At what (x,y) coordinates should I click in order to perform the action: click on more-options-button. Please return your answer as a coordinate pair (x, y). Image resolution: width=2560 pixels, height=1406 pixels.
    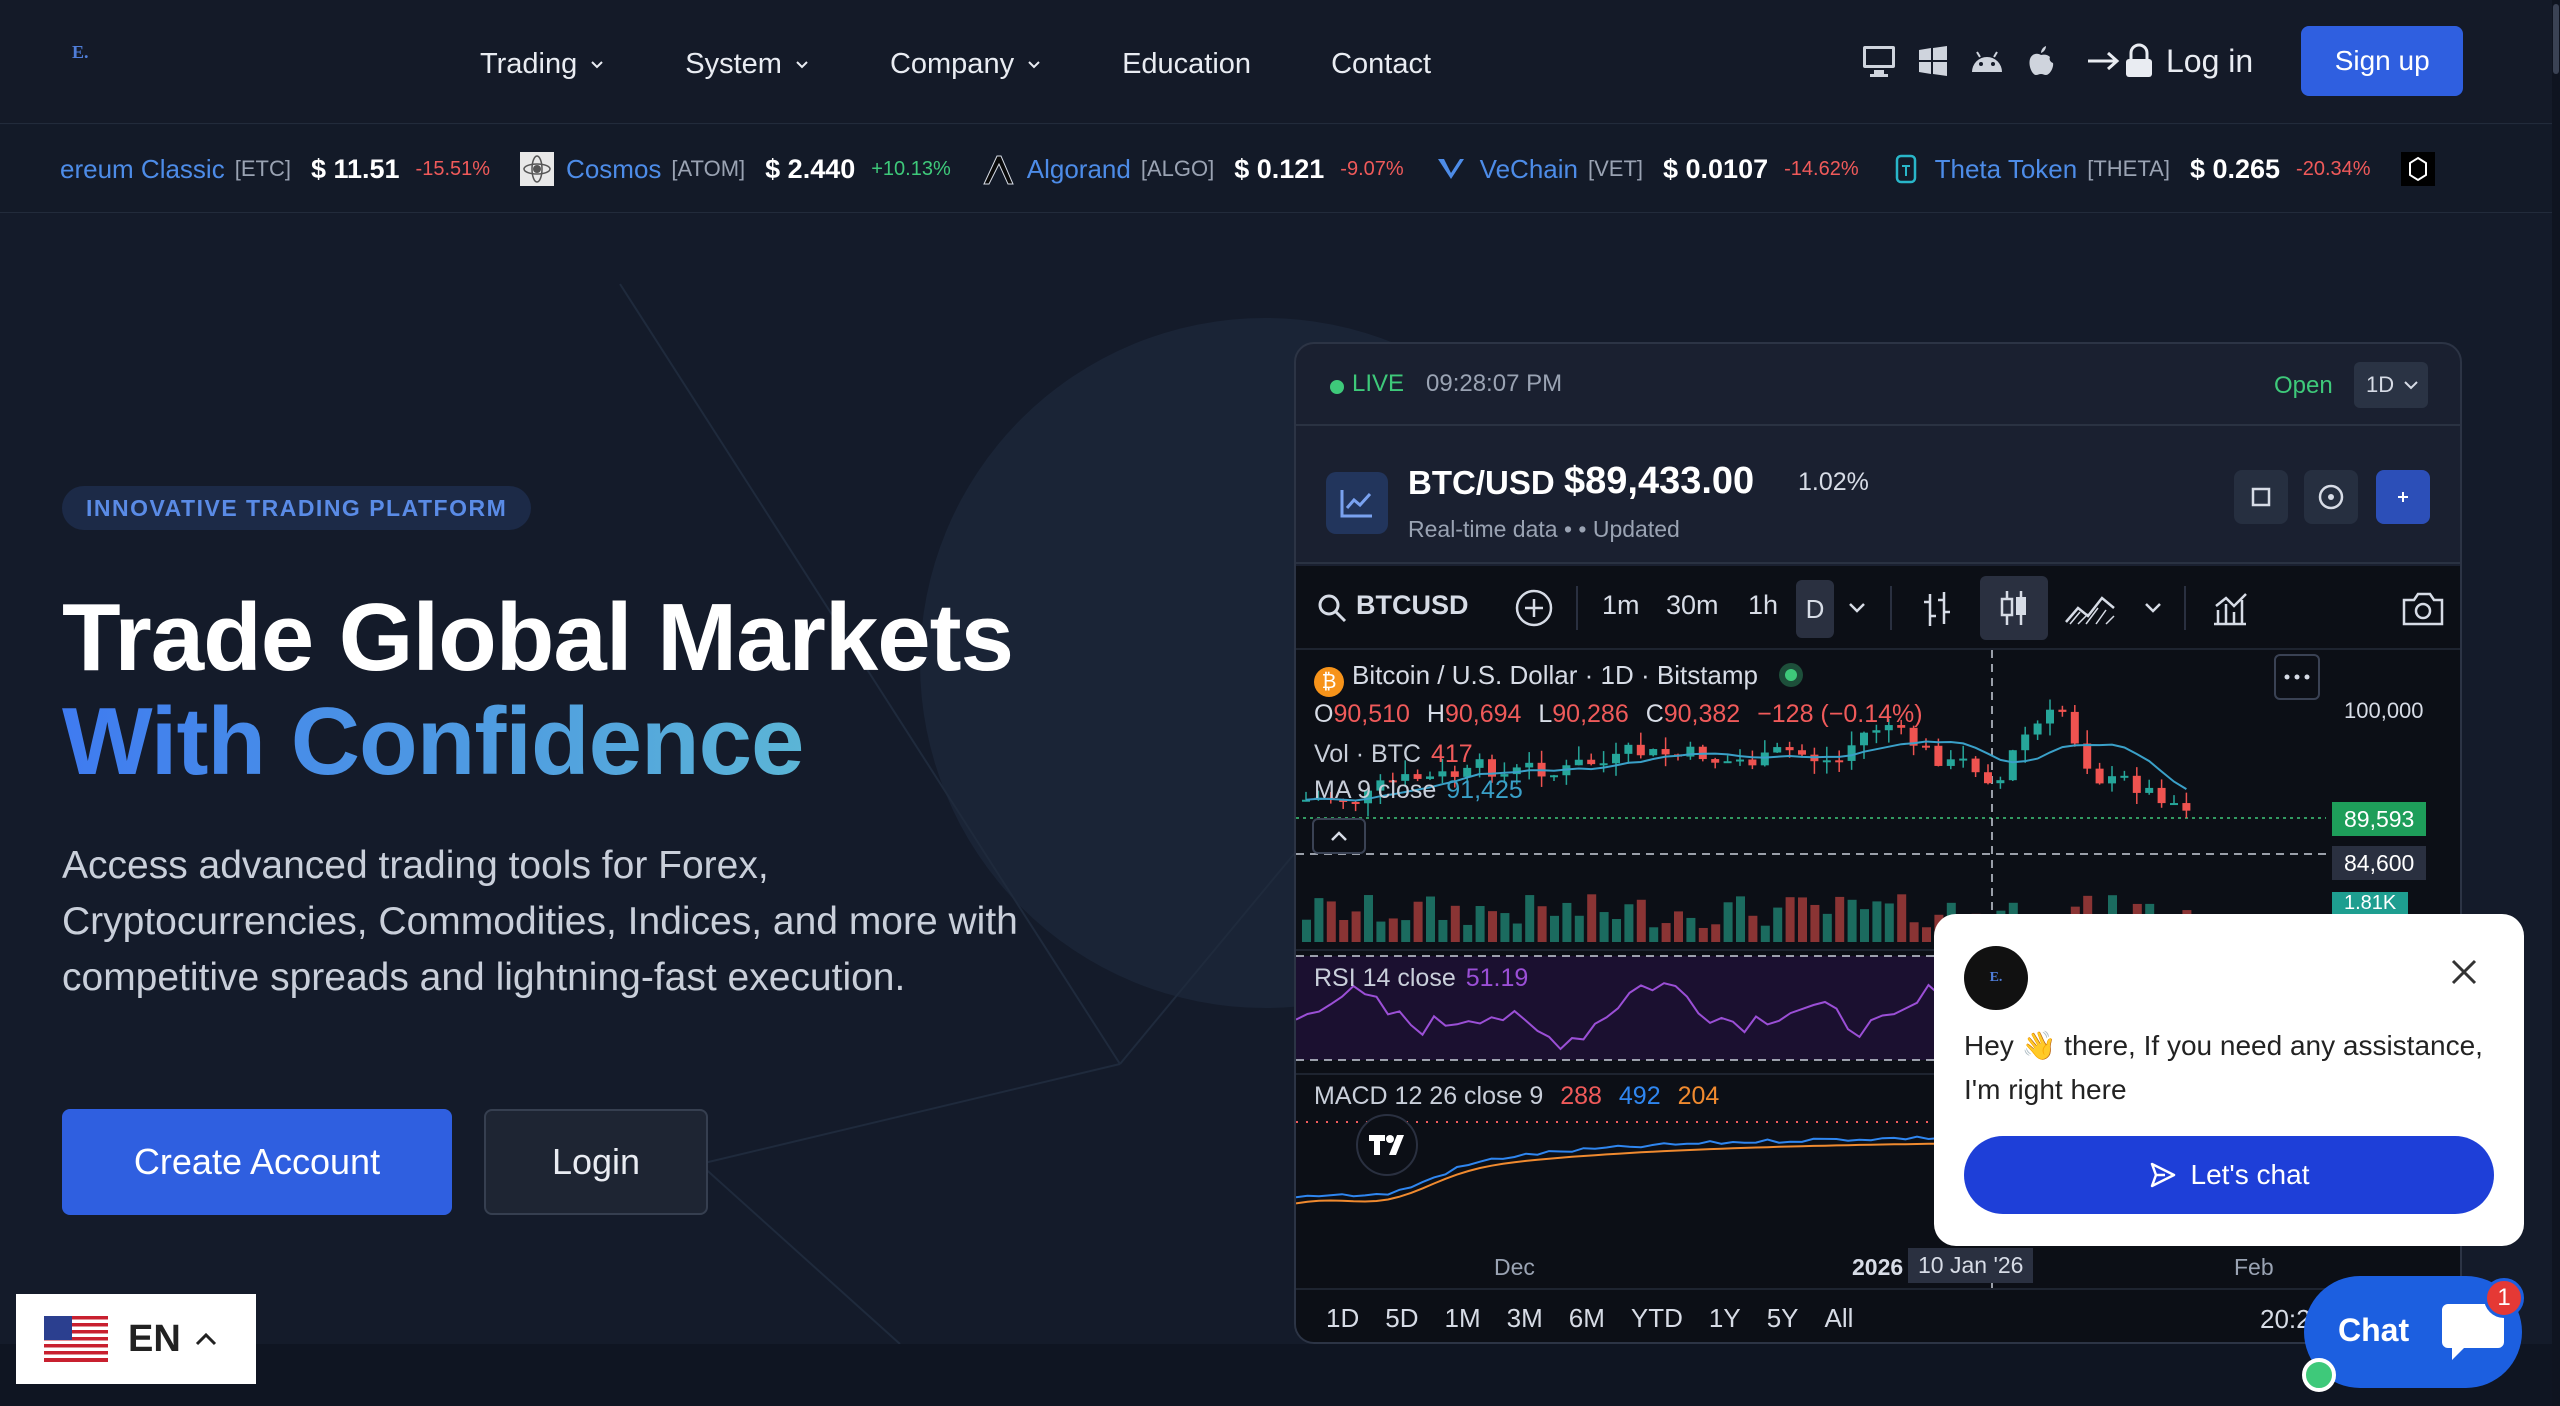
    Looking at the image, I should click on (2297, 677).